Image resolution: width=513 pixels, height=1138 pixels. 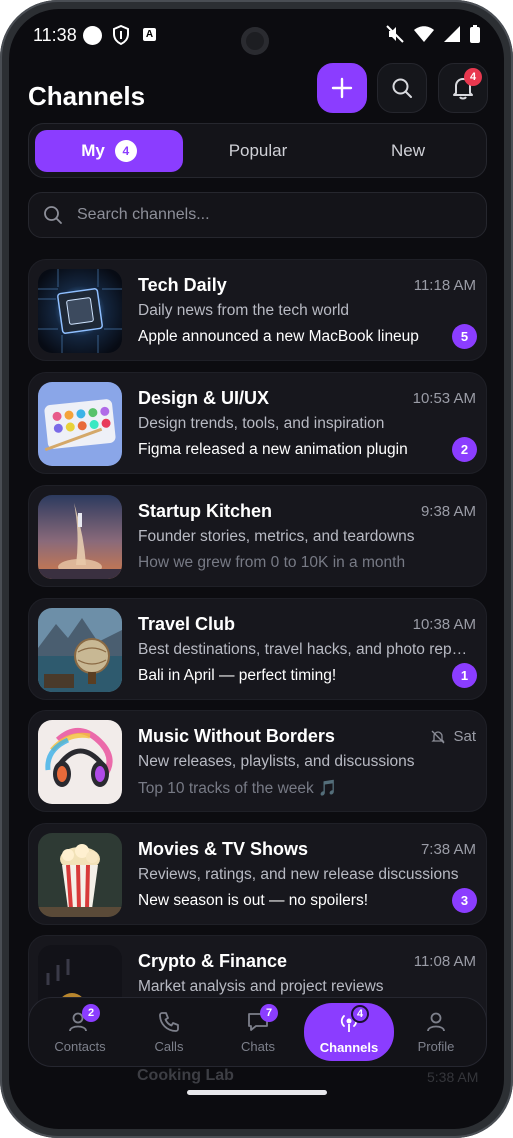 What do you see at coordinates (169, 1046) in the screenshot?
I see `nav-label: Calls` at bounding box center [169, 1046].